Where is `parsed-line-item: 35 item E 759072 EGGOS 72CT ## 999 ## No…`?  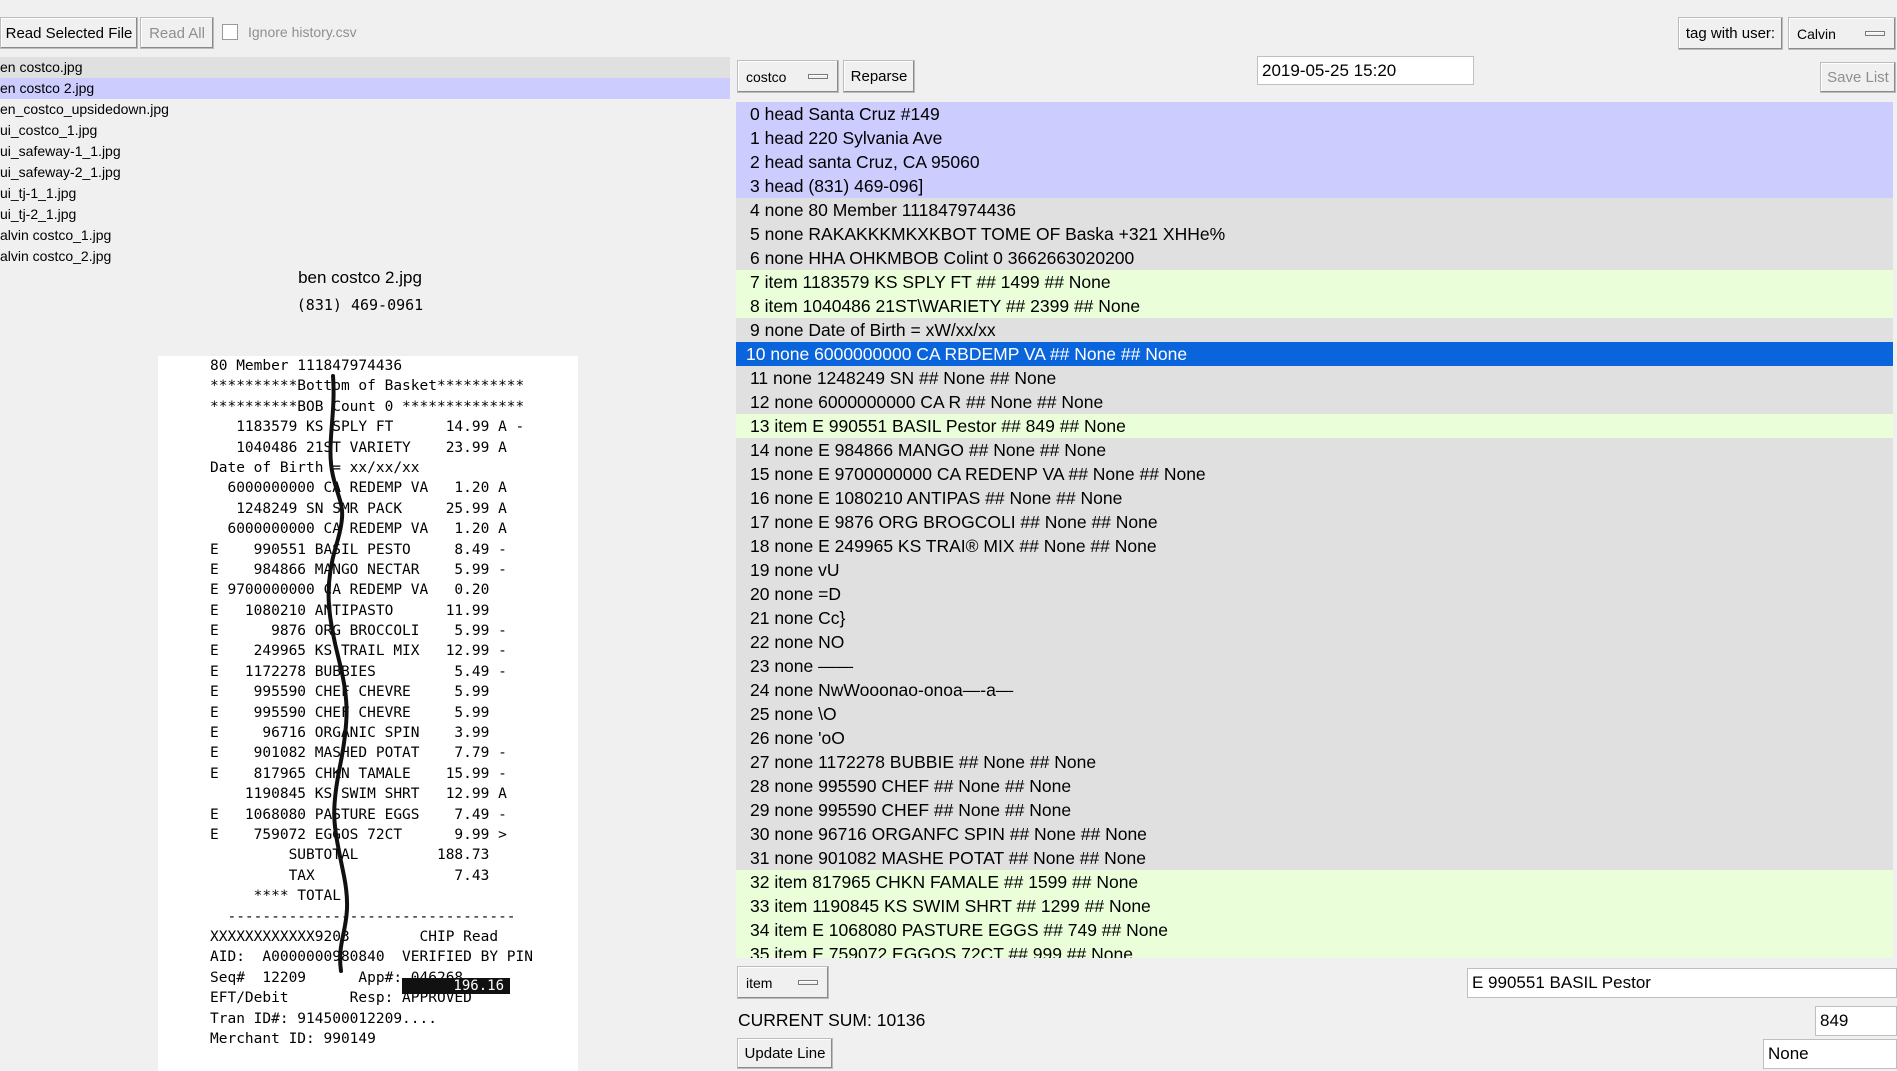
parsed-line-item: 35 item E 759072 EGGOS 72CT ## 999 ## No… is located at coordinates (1314, 950).